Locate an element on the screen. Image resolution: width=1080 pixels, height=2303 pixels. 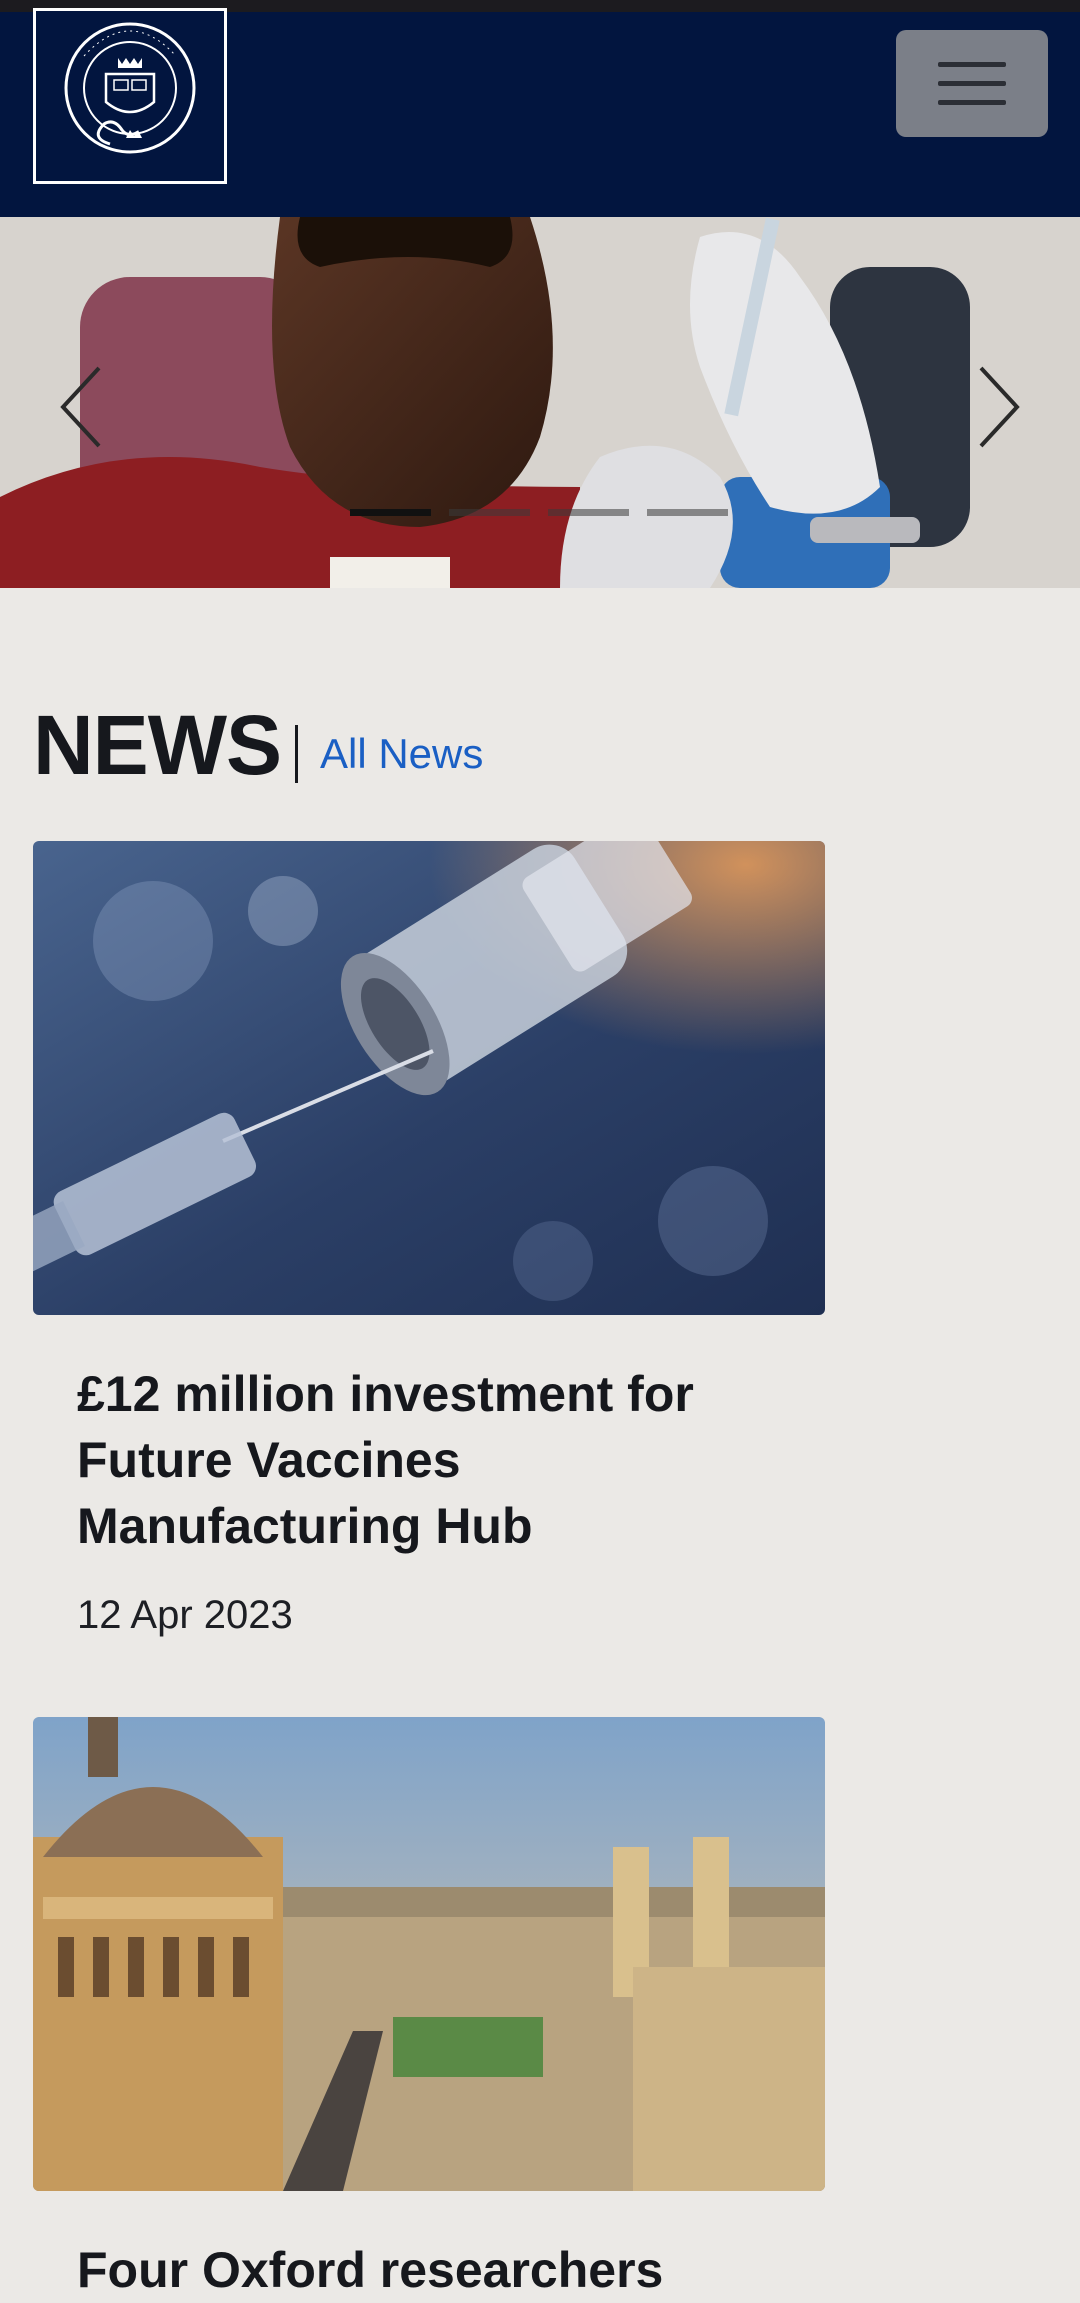
all-news-link: All News is located at coordinates (401, 754).